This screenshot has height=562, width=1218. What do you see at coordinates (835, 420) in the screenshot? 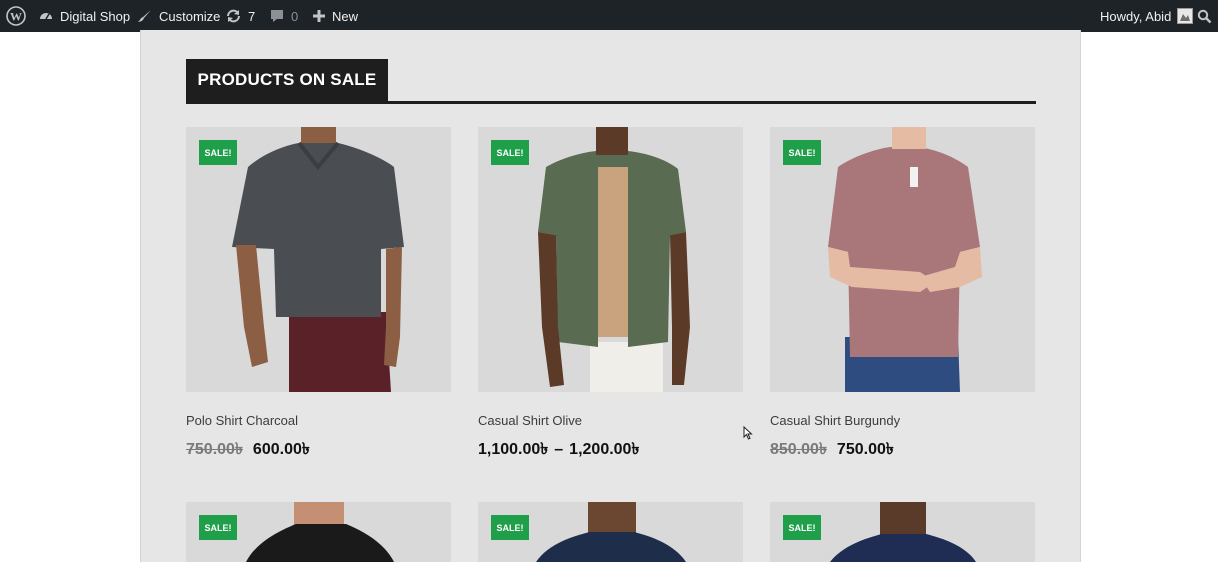
I see `product-name: Casual Shirt Burgundy` at bounding box center [835, 420].